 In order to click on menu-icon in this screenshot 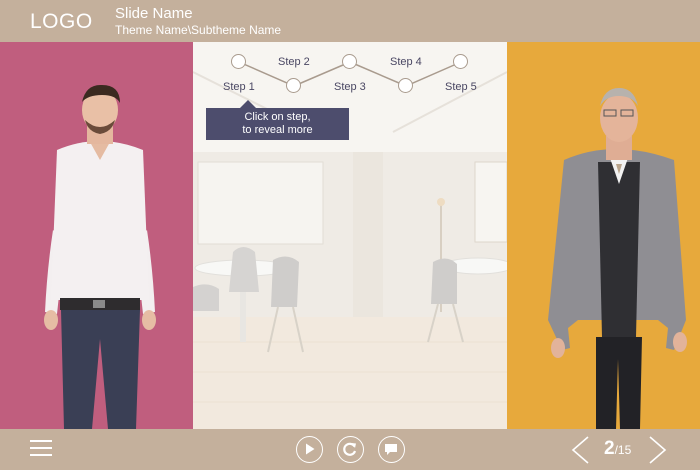, I will do `click(41, 449)`.